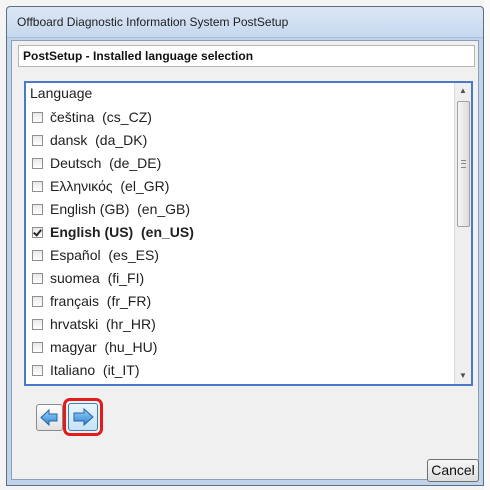 This screenshot has width=490, height=490. I want to click on page-header: PostSetup - Installed language selection, so click(246, 56).